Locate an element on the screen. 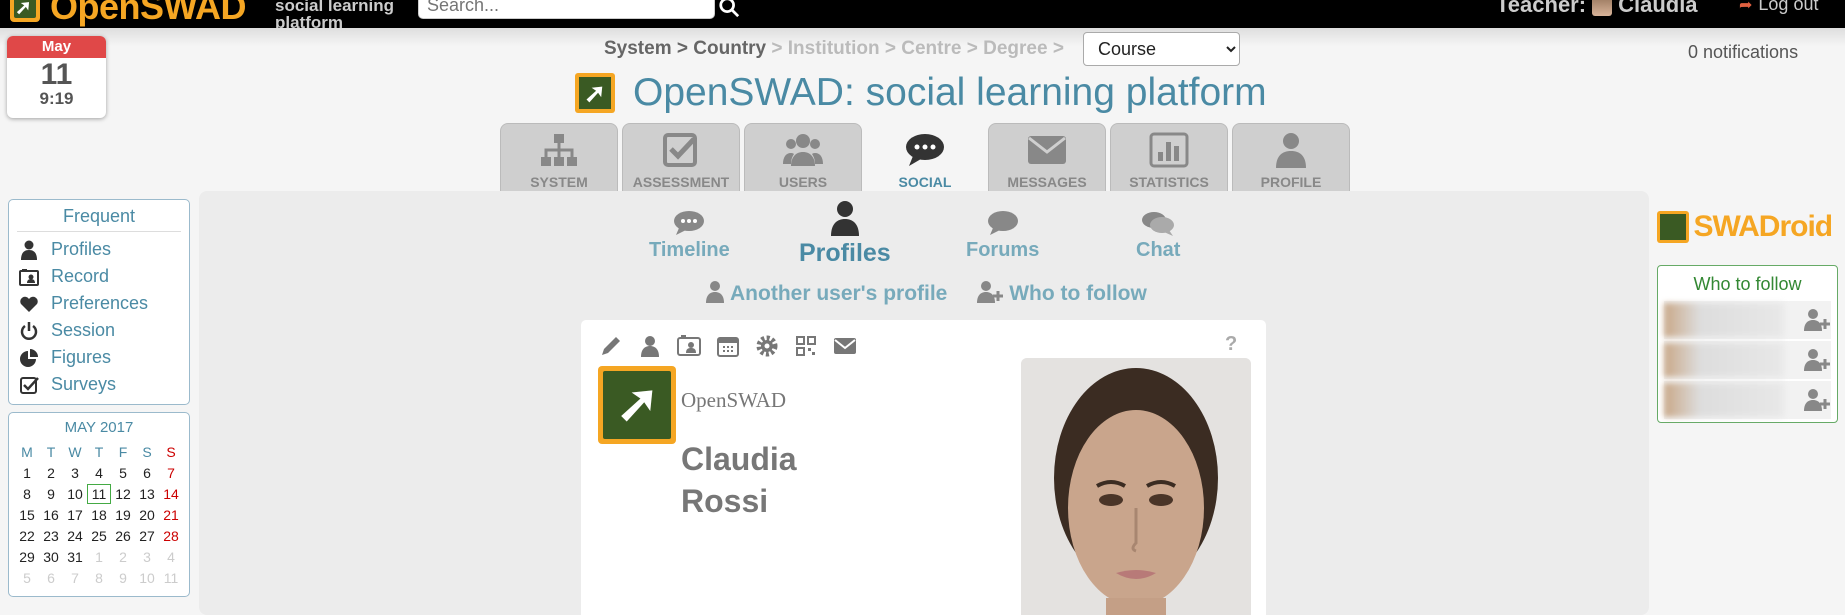 This screenshot has height=615, width=1845. calendar-day: 22 is located at coordinates (27, 536).